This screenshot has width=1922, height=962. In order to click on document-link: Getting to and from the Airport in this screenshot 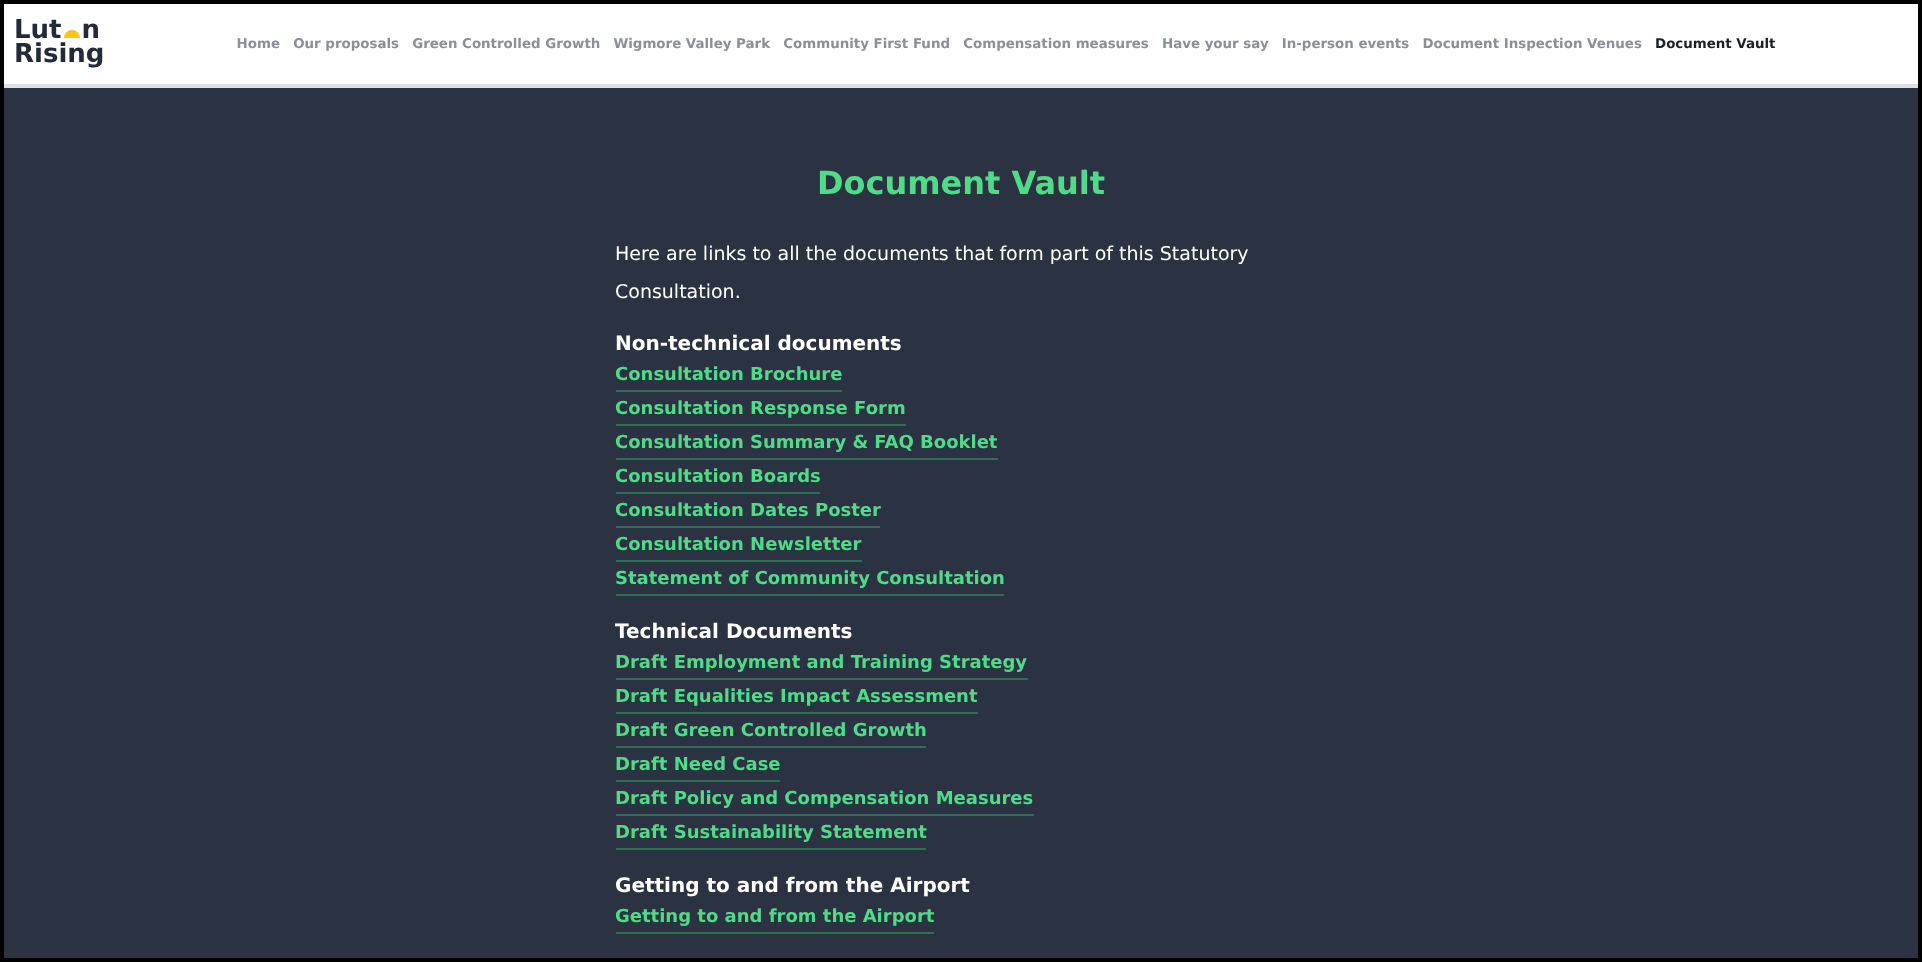, I will do `click(775, 919)`.